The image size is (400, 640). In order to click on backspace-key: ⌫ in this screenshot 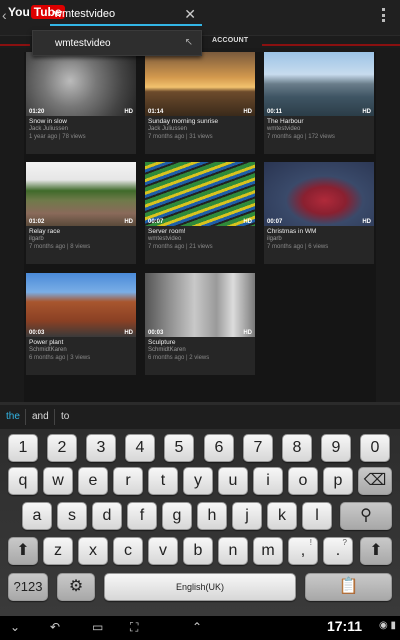, I will do `click(375, 481)`.